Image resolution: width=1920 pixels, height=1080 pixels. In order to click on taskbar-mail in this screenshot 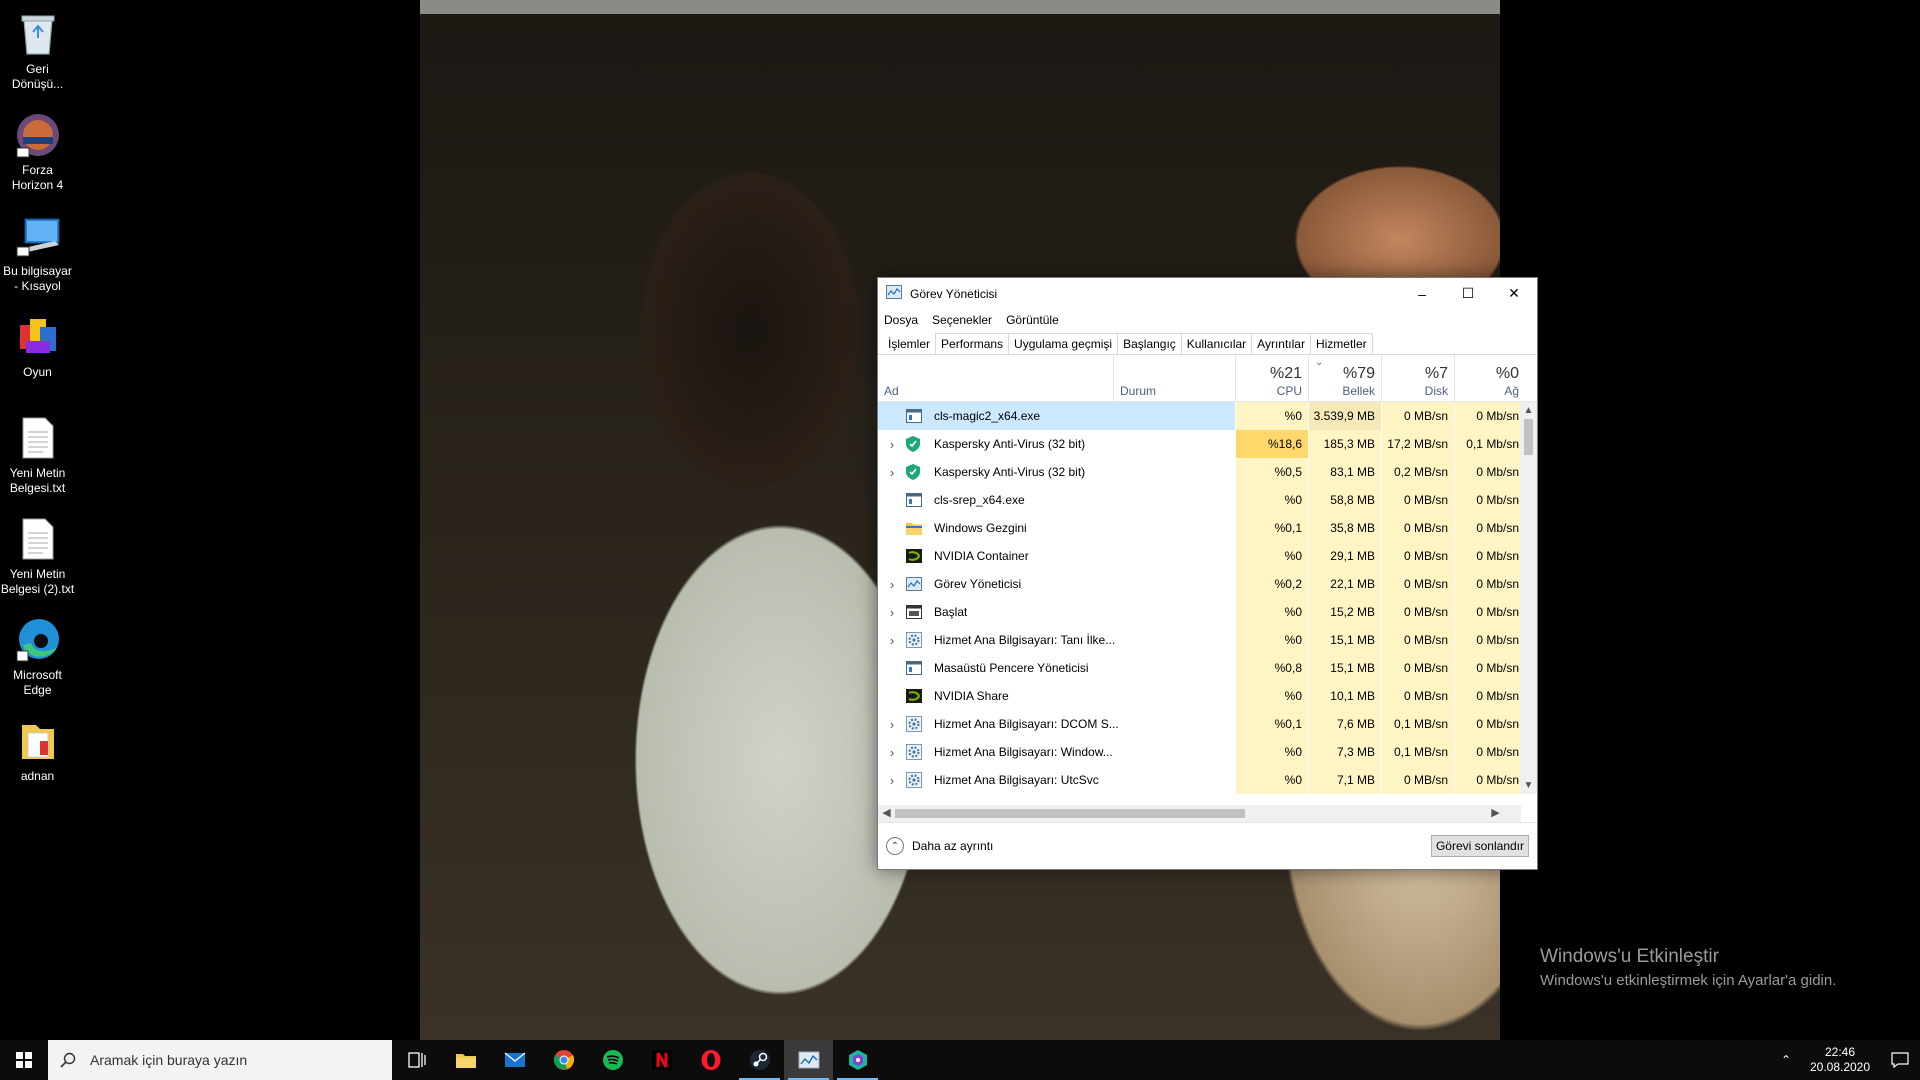, I will do `click(514, 1060)`.